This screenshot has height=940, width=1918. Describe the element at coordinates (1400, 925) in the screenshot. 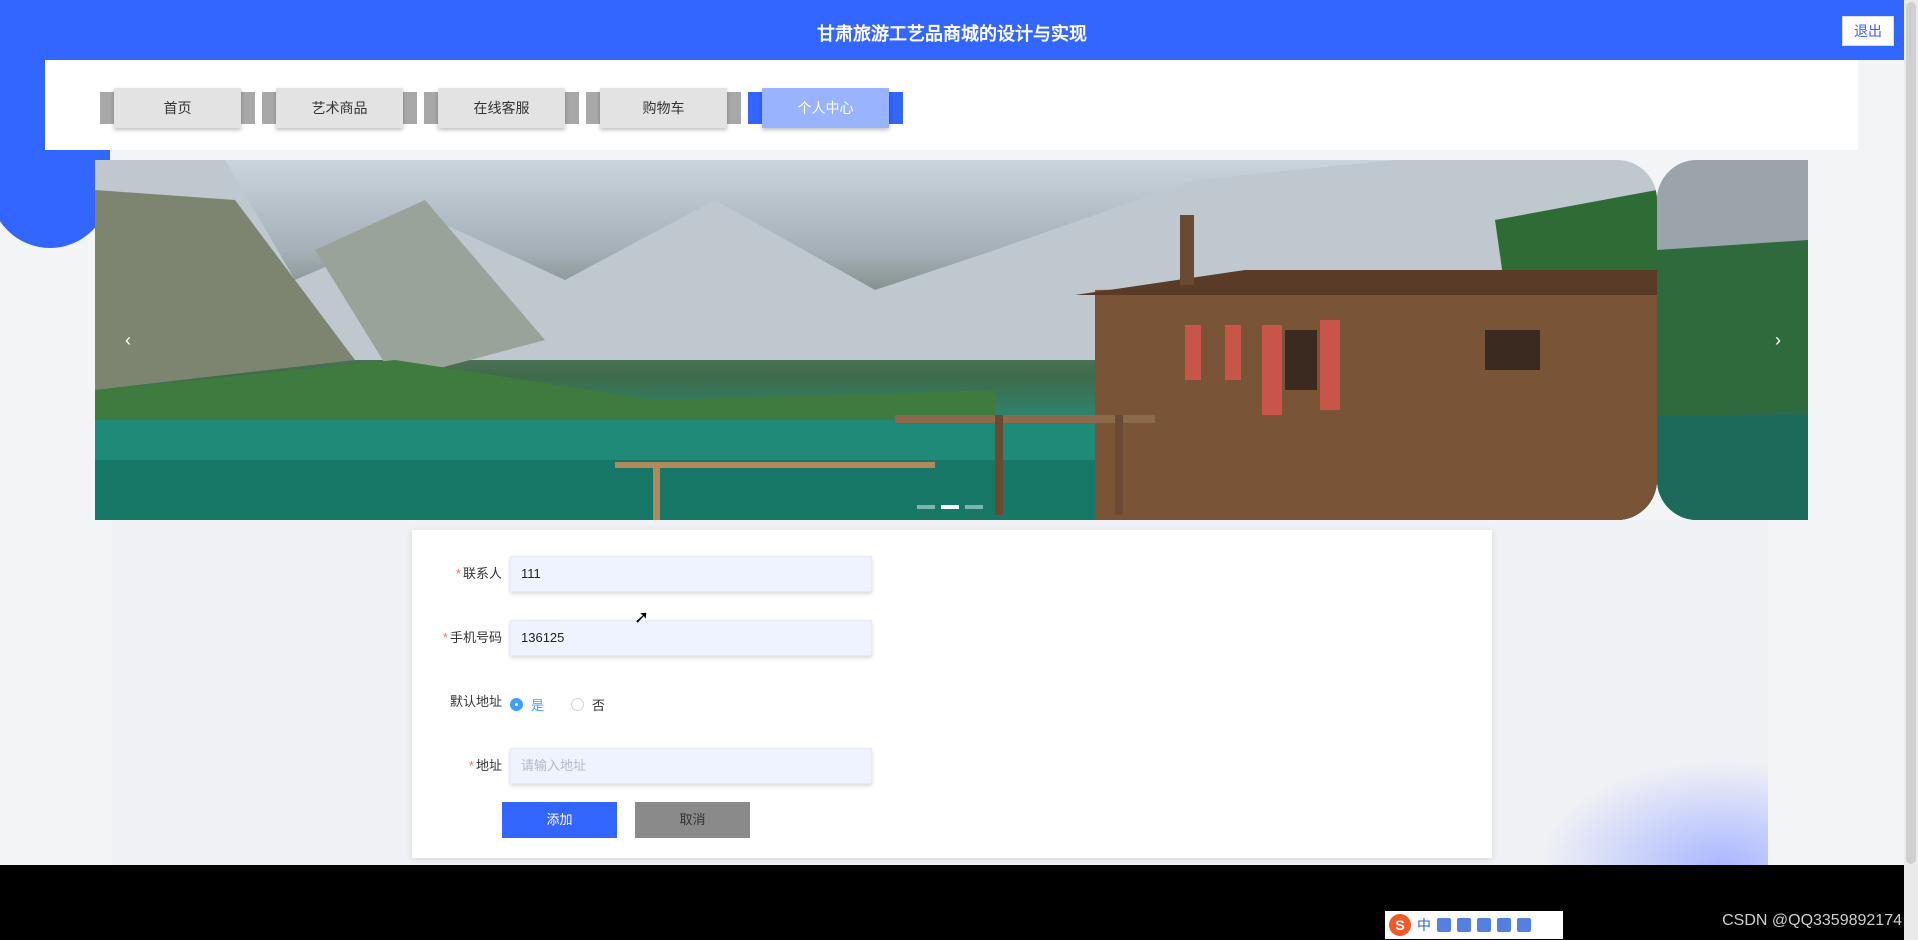

I see `sogou-logo-icon: S` at that location.